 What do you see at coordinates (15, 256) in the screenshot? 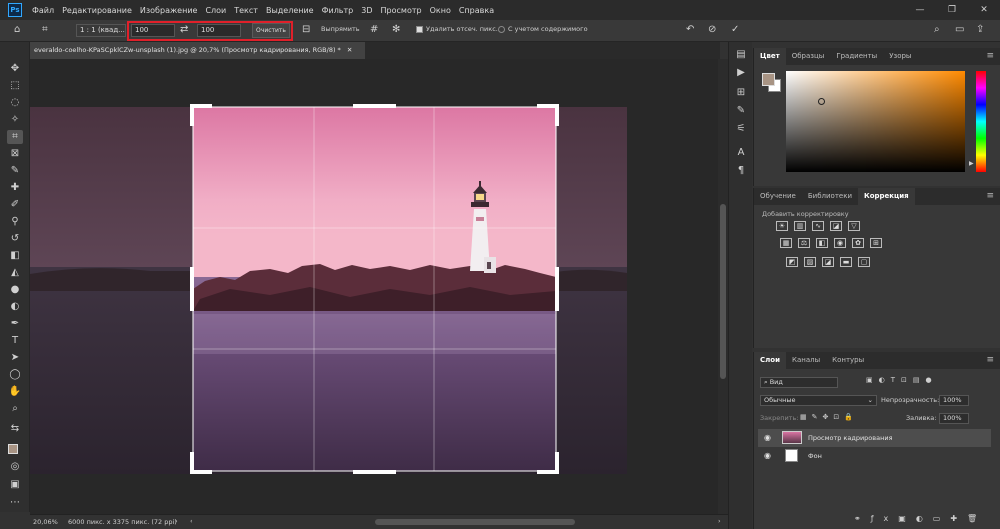
I see `eraser-tool-icon: ◧` at bounding box center [15, 256].